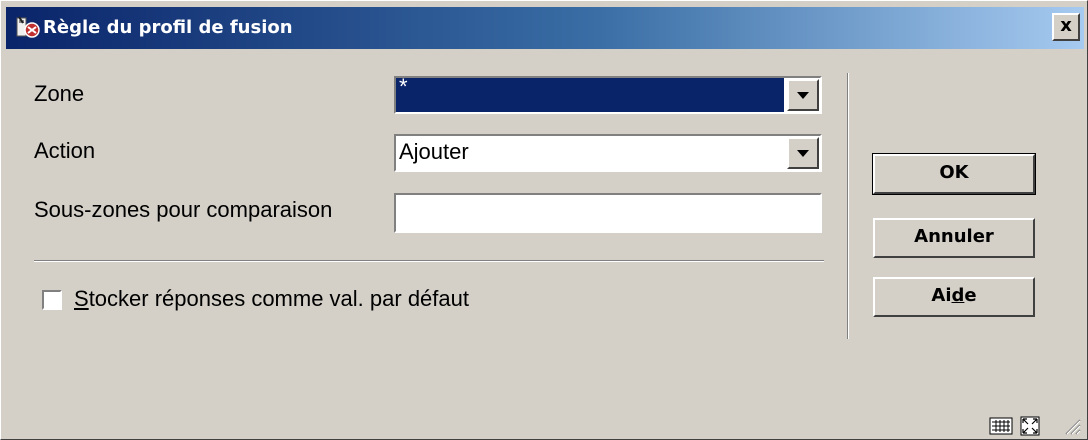  Describe the element at coordinates (958, 295) in the screenshot. I see `help-mnemonic: d` at that location.